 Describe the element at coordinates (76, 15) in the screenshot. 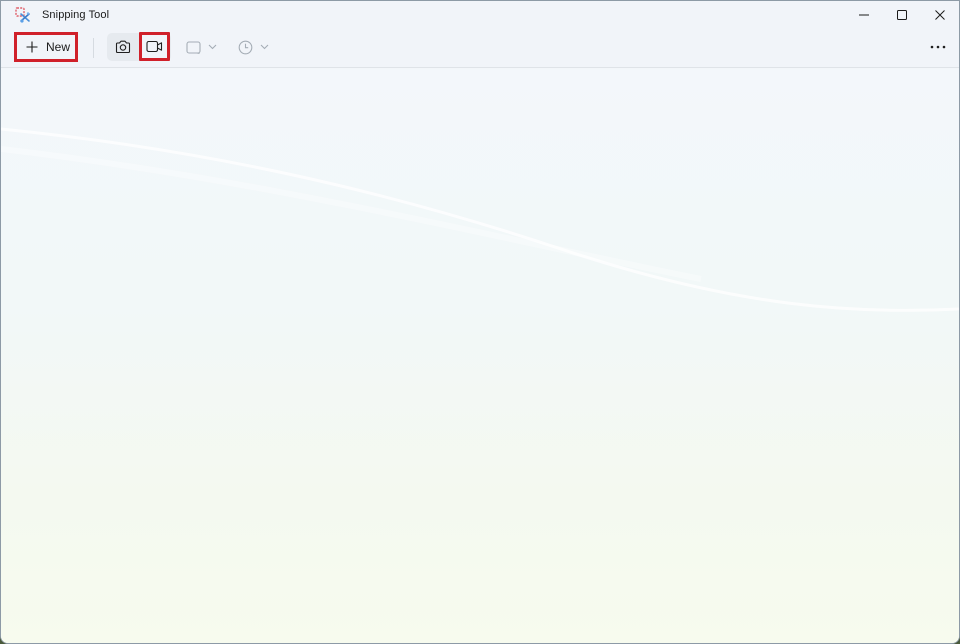

I see `app-title: Snipping Tool` at that location.